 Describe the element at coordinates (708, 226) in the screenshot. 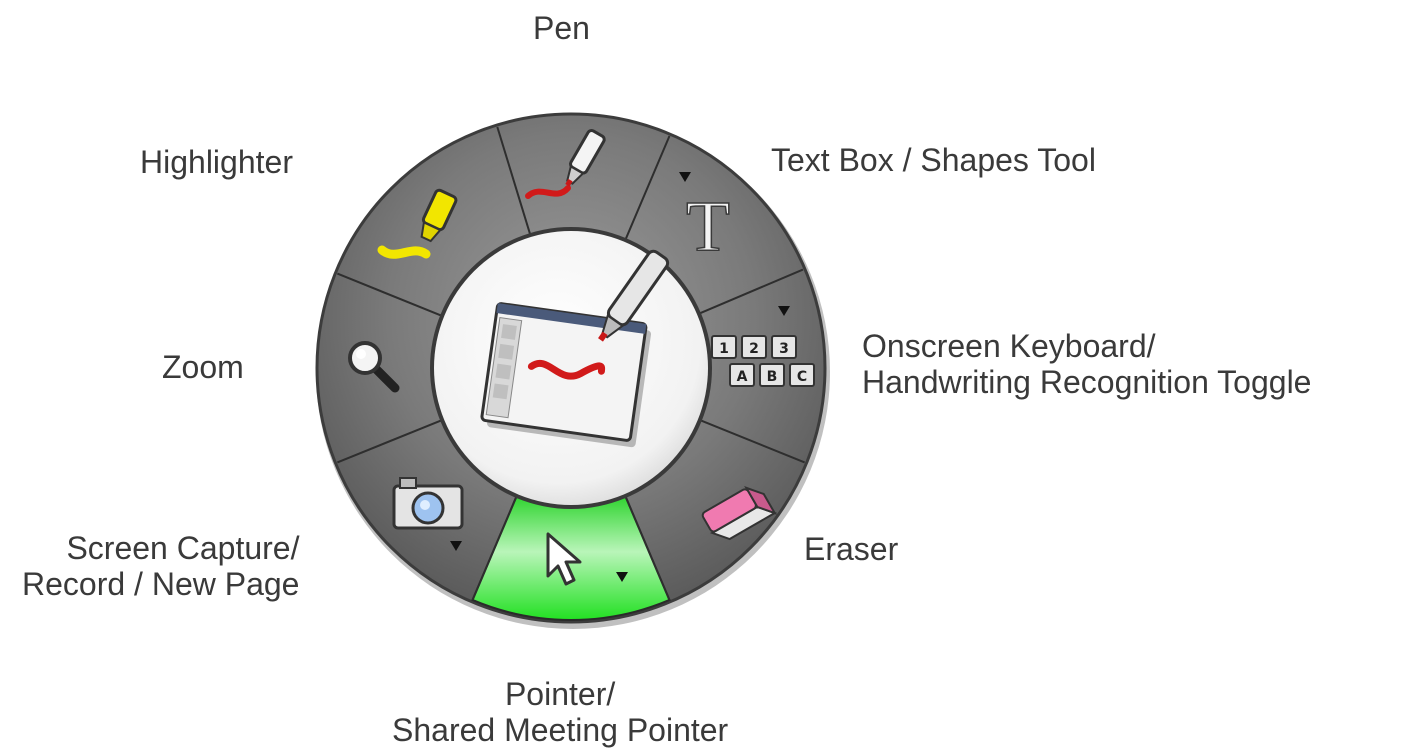

I see `text-tool-glyph: T` at that location.